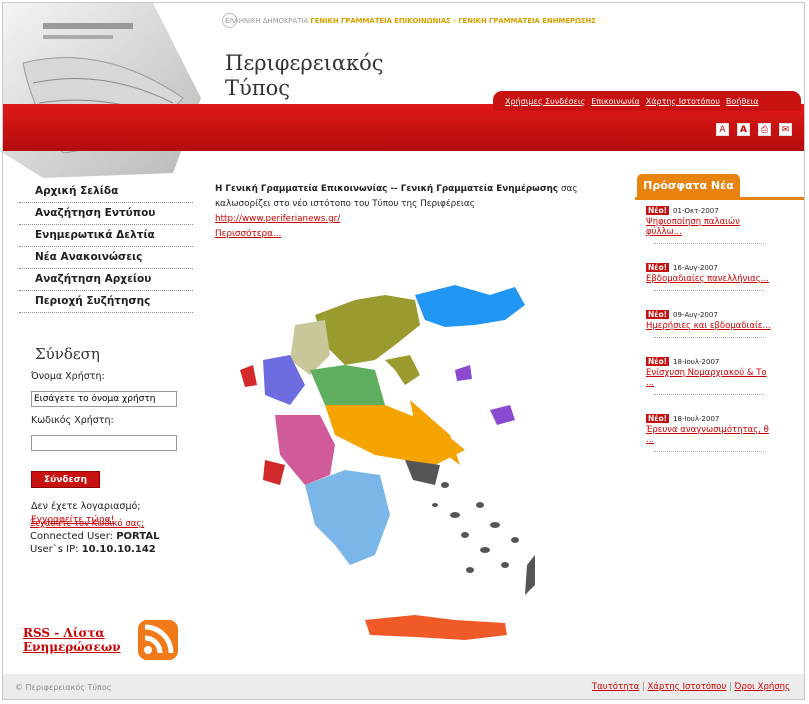  Describe the element at coordinates (305, 450) in the screenshot. I see `map-region-west-greece` at that location.